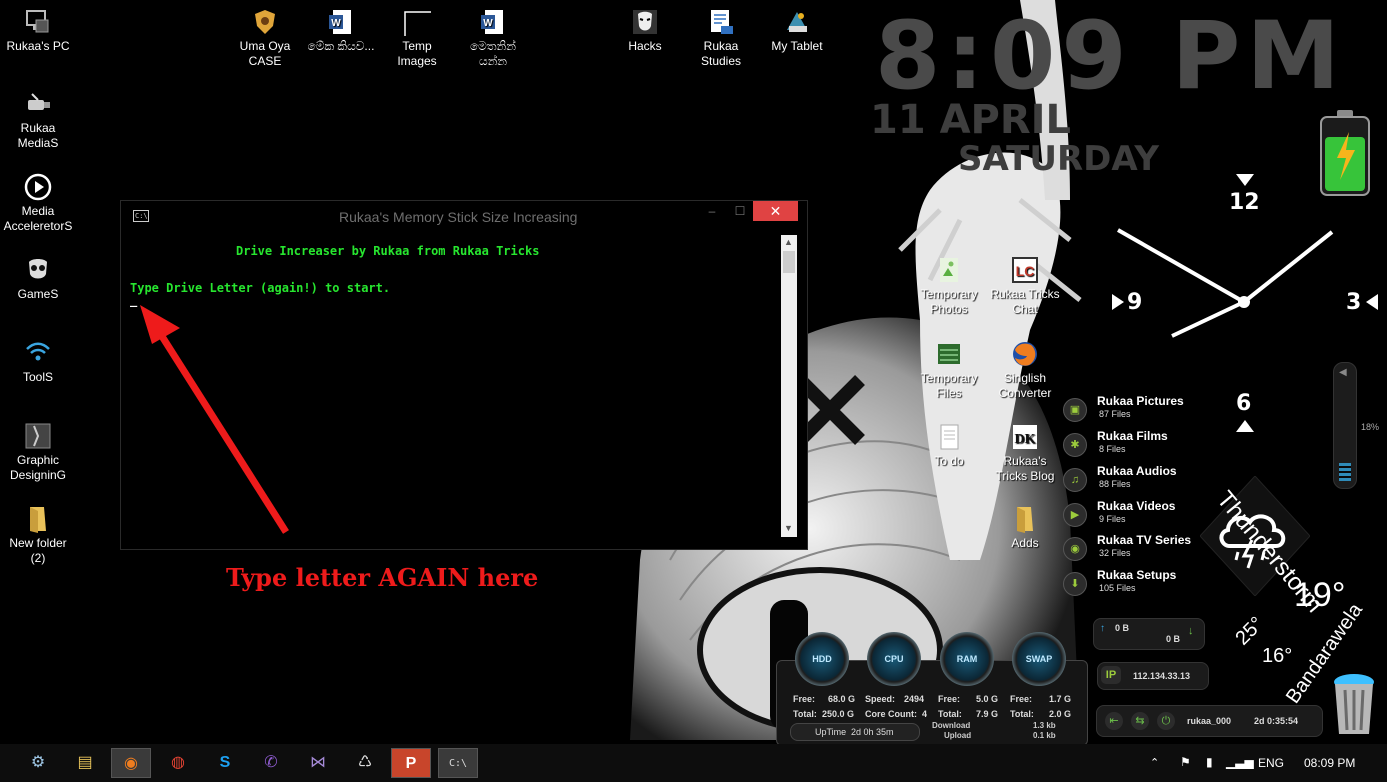  I want to click on fence-item-name: Rukaa Pictures, so click(1140, 401).